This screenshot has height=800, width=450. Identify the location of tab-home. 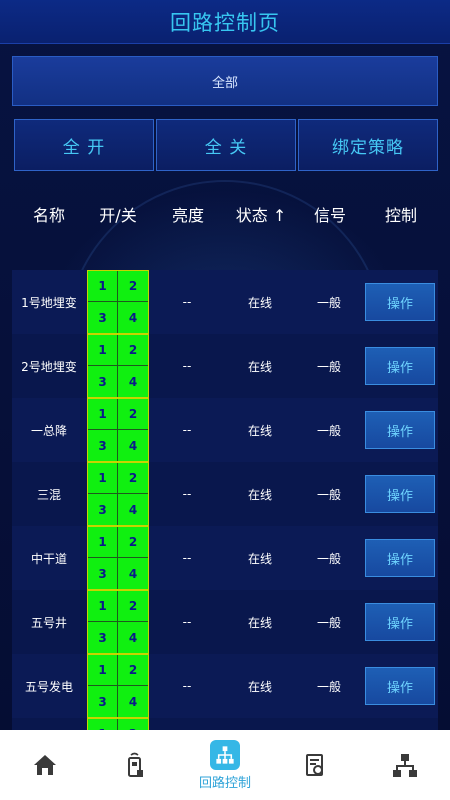
(45, 765).